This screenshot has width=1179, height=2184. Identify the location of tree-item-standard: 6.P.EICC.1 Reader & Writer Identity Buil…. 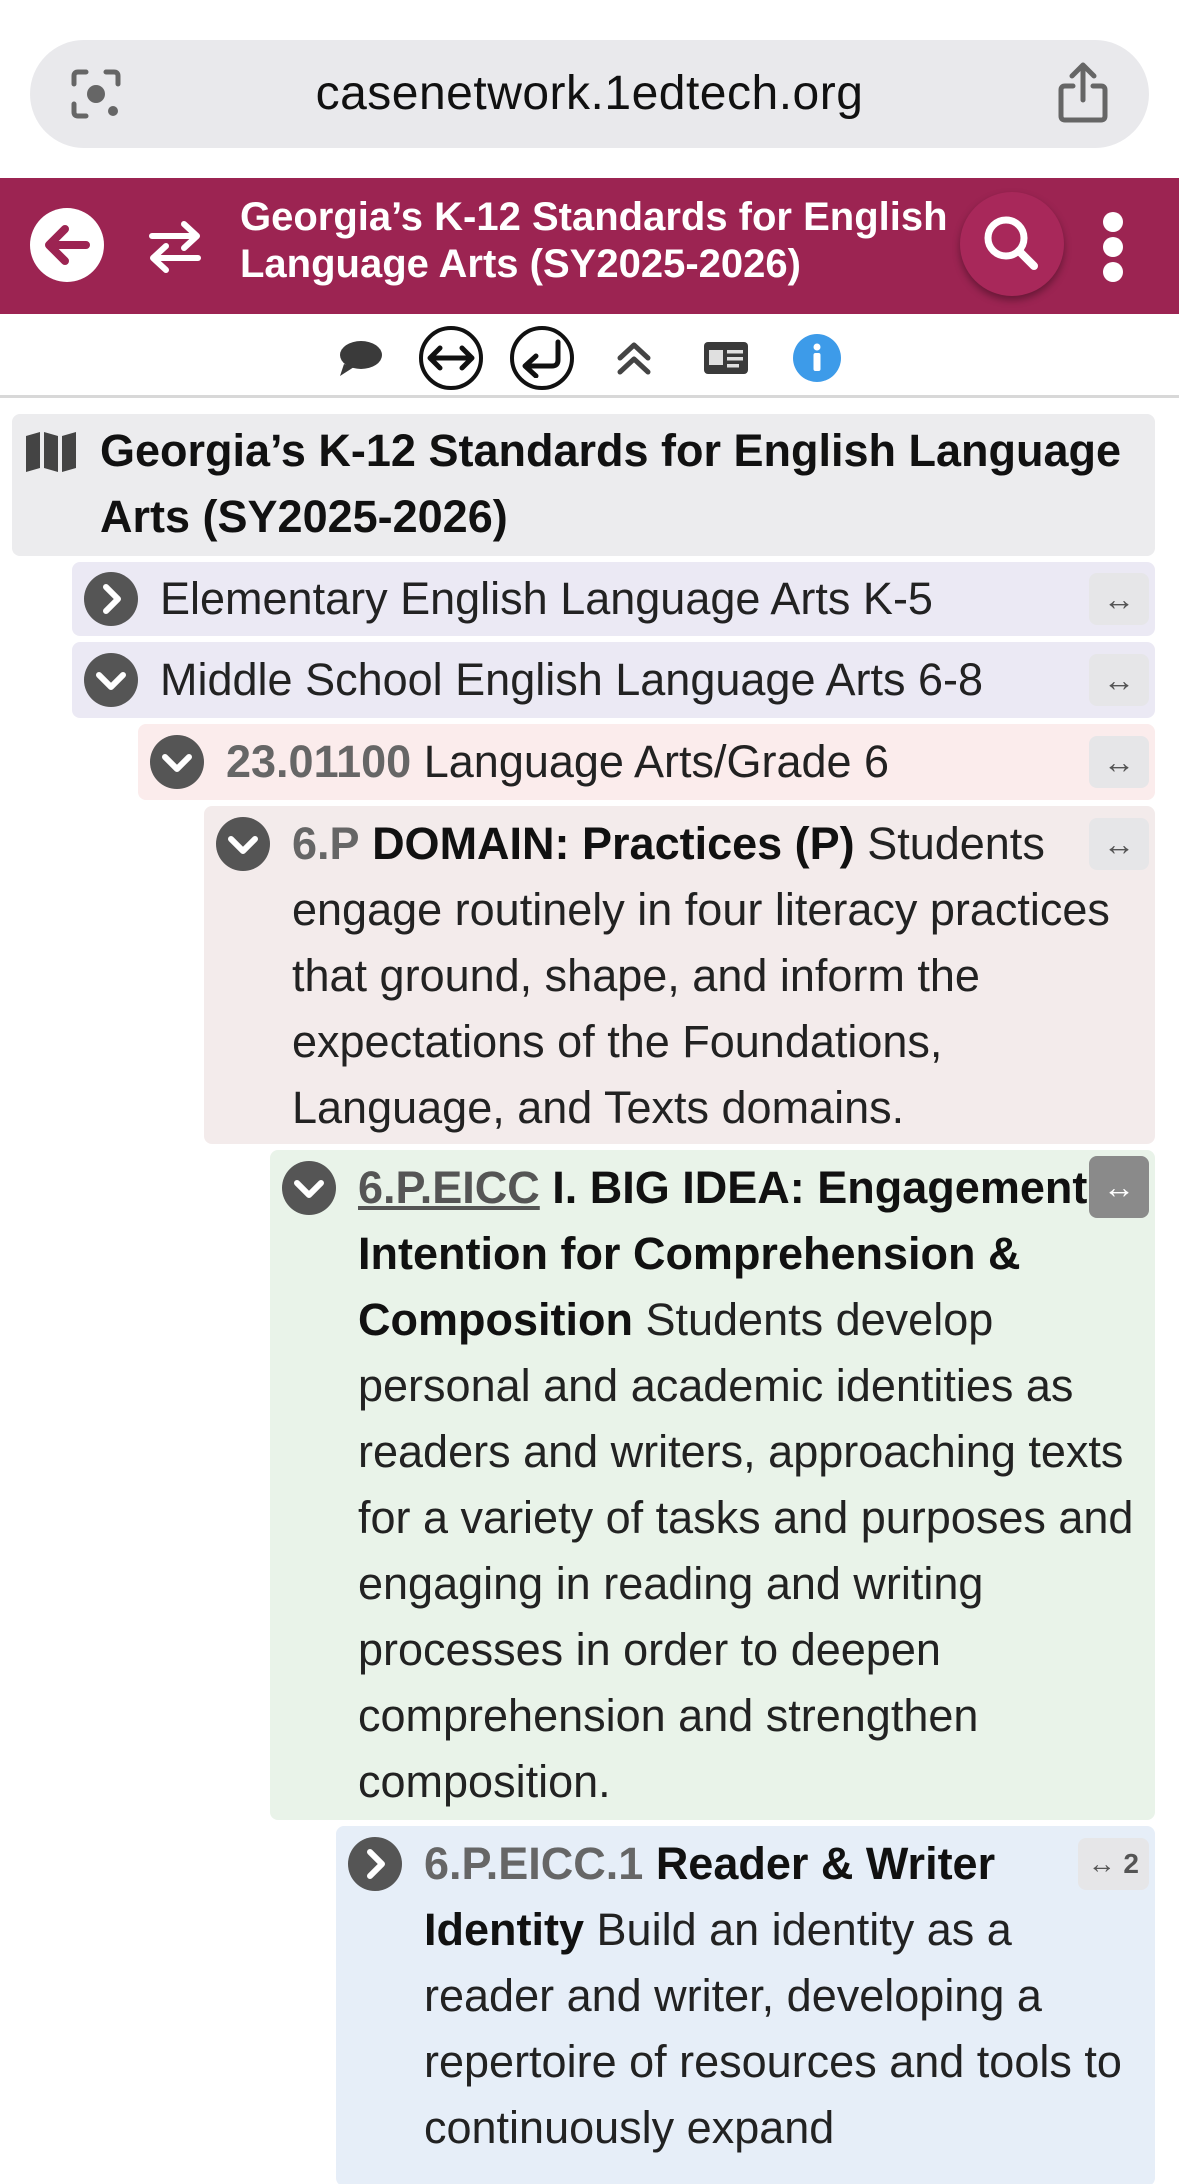
(745, 2005).